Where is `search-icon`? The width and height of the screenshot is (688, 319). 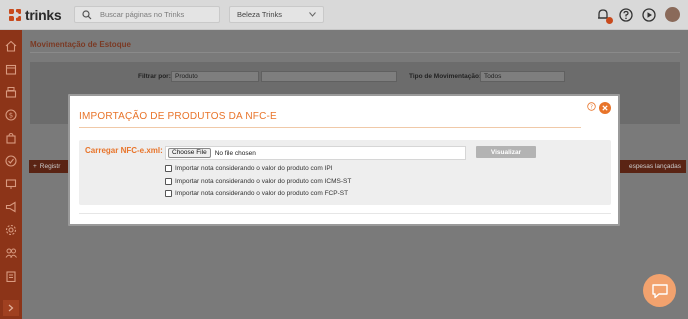 search-icon is located at coordinates (87, 14).